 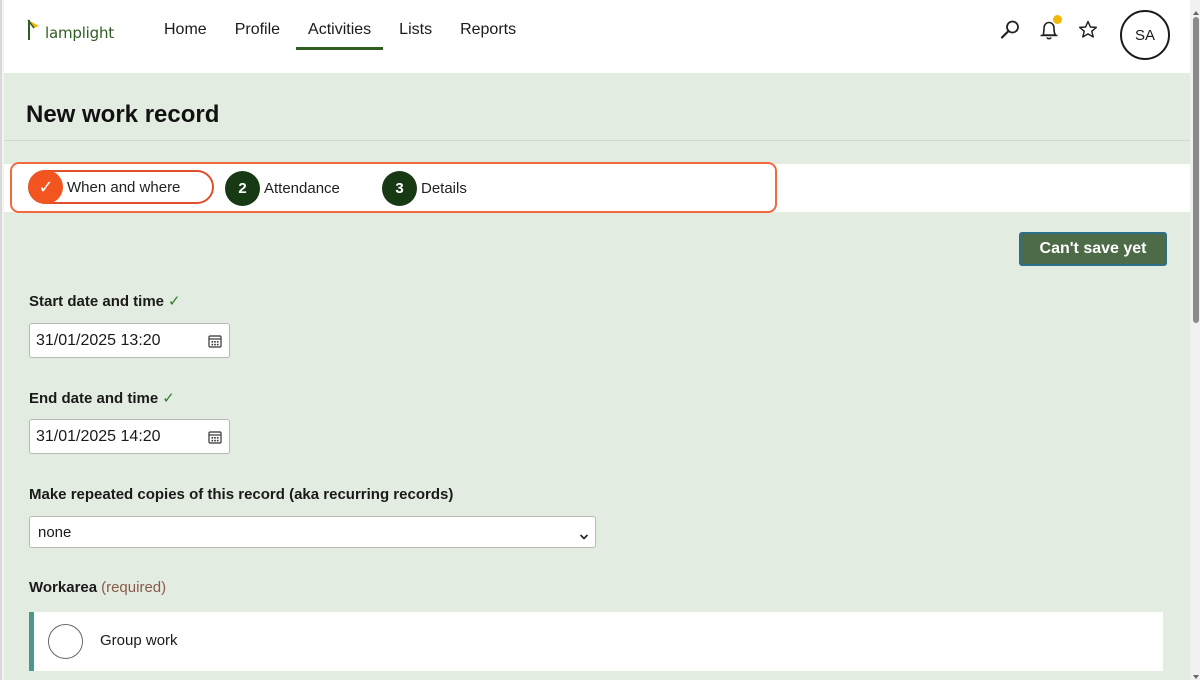 I want to click on radio-button, so click(x=65, y=641).